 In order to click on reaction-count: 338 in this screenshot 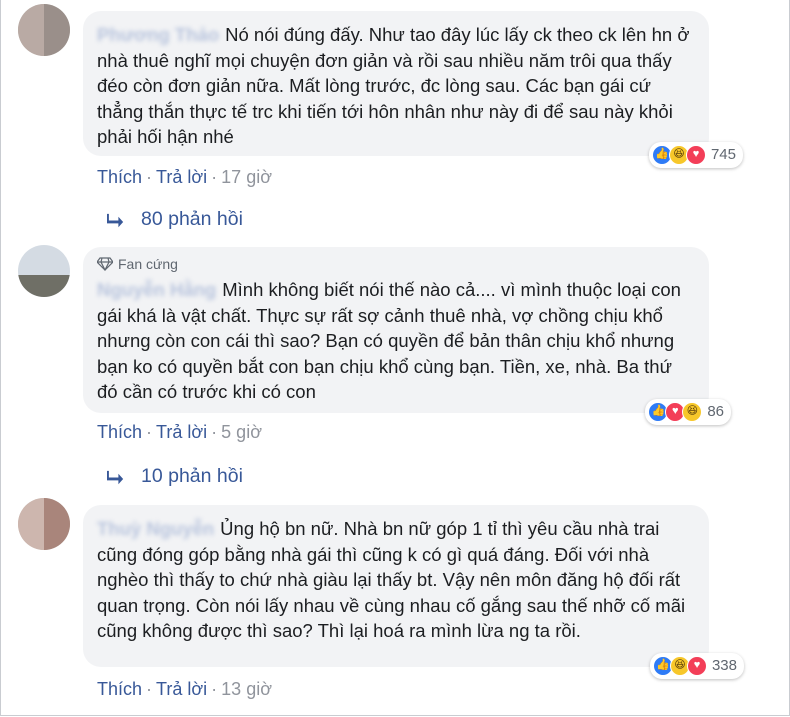, I will do `click(724, 666)`.